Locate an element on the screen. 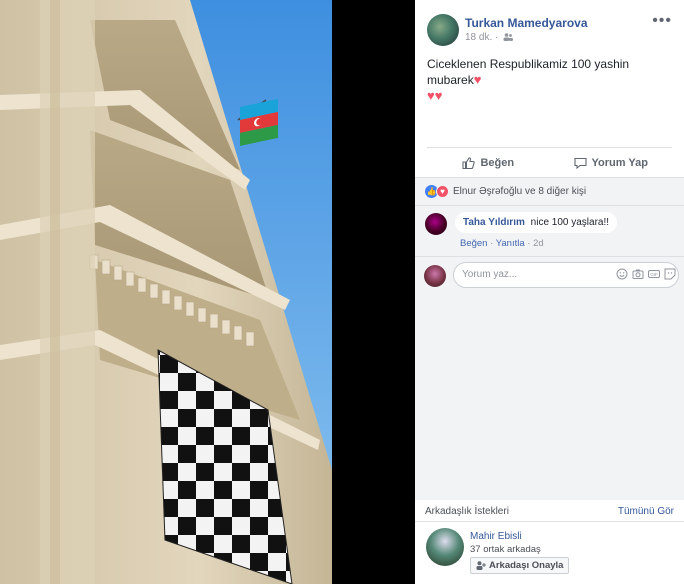 The width and height of the screenshot is (684, 584). see-all-link: Tümünü Gör is located at coordinates (646, 511).